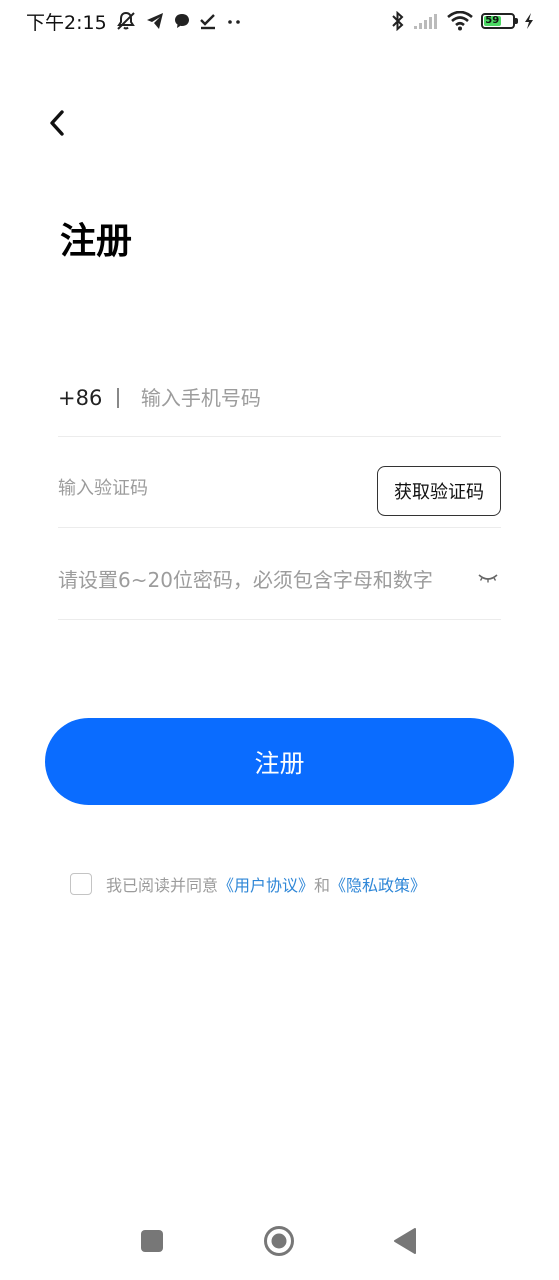  I want to click on country-code: +86, so click(80, 398).